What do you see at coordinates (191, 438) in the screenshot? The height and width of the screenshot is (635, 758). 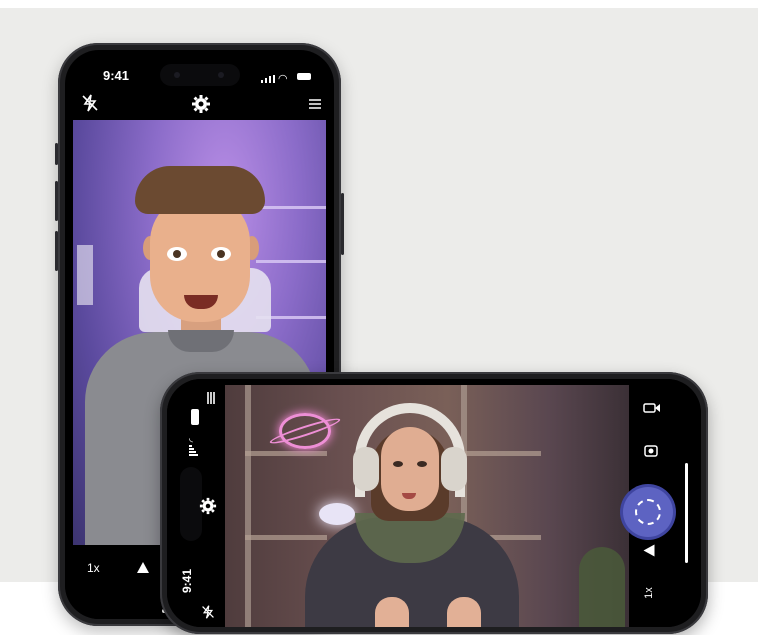 I see `wifi-icon: ◟` at bounding box center [191, 438].